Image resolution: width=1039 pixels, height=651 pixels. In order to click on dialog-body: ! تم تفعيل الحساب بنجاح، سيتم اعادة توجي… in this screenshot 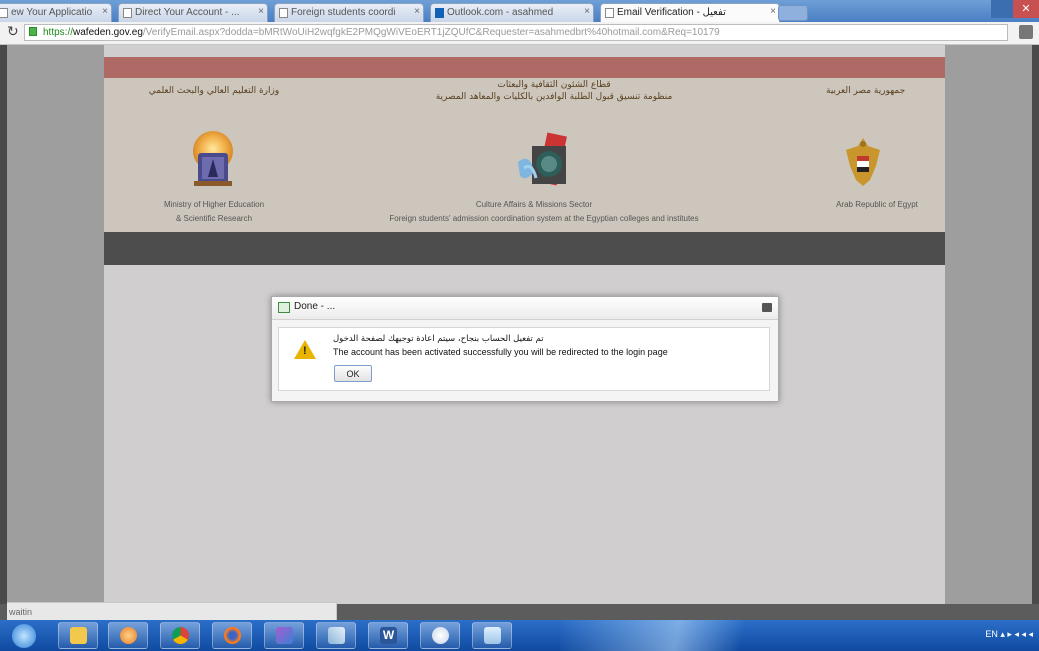, I will do `click(524, 359)`.